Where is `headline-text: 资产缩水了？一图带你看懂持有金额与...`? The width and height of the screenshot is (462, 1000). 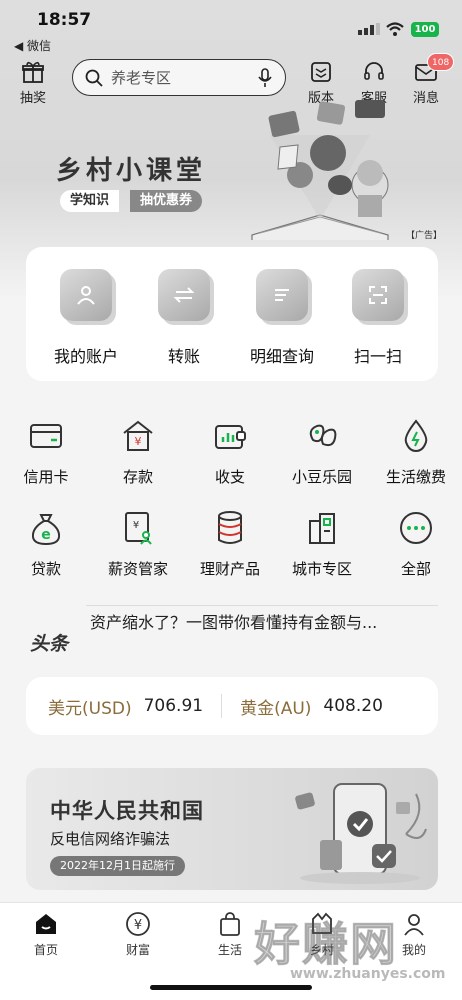
headline-text: 资产缩水了？一图带你看懂持有金额与... is located at coordinates (264, 621).